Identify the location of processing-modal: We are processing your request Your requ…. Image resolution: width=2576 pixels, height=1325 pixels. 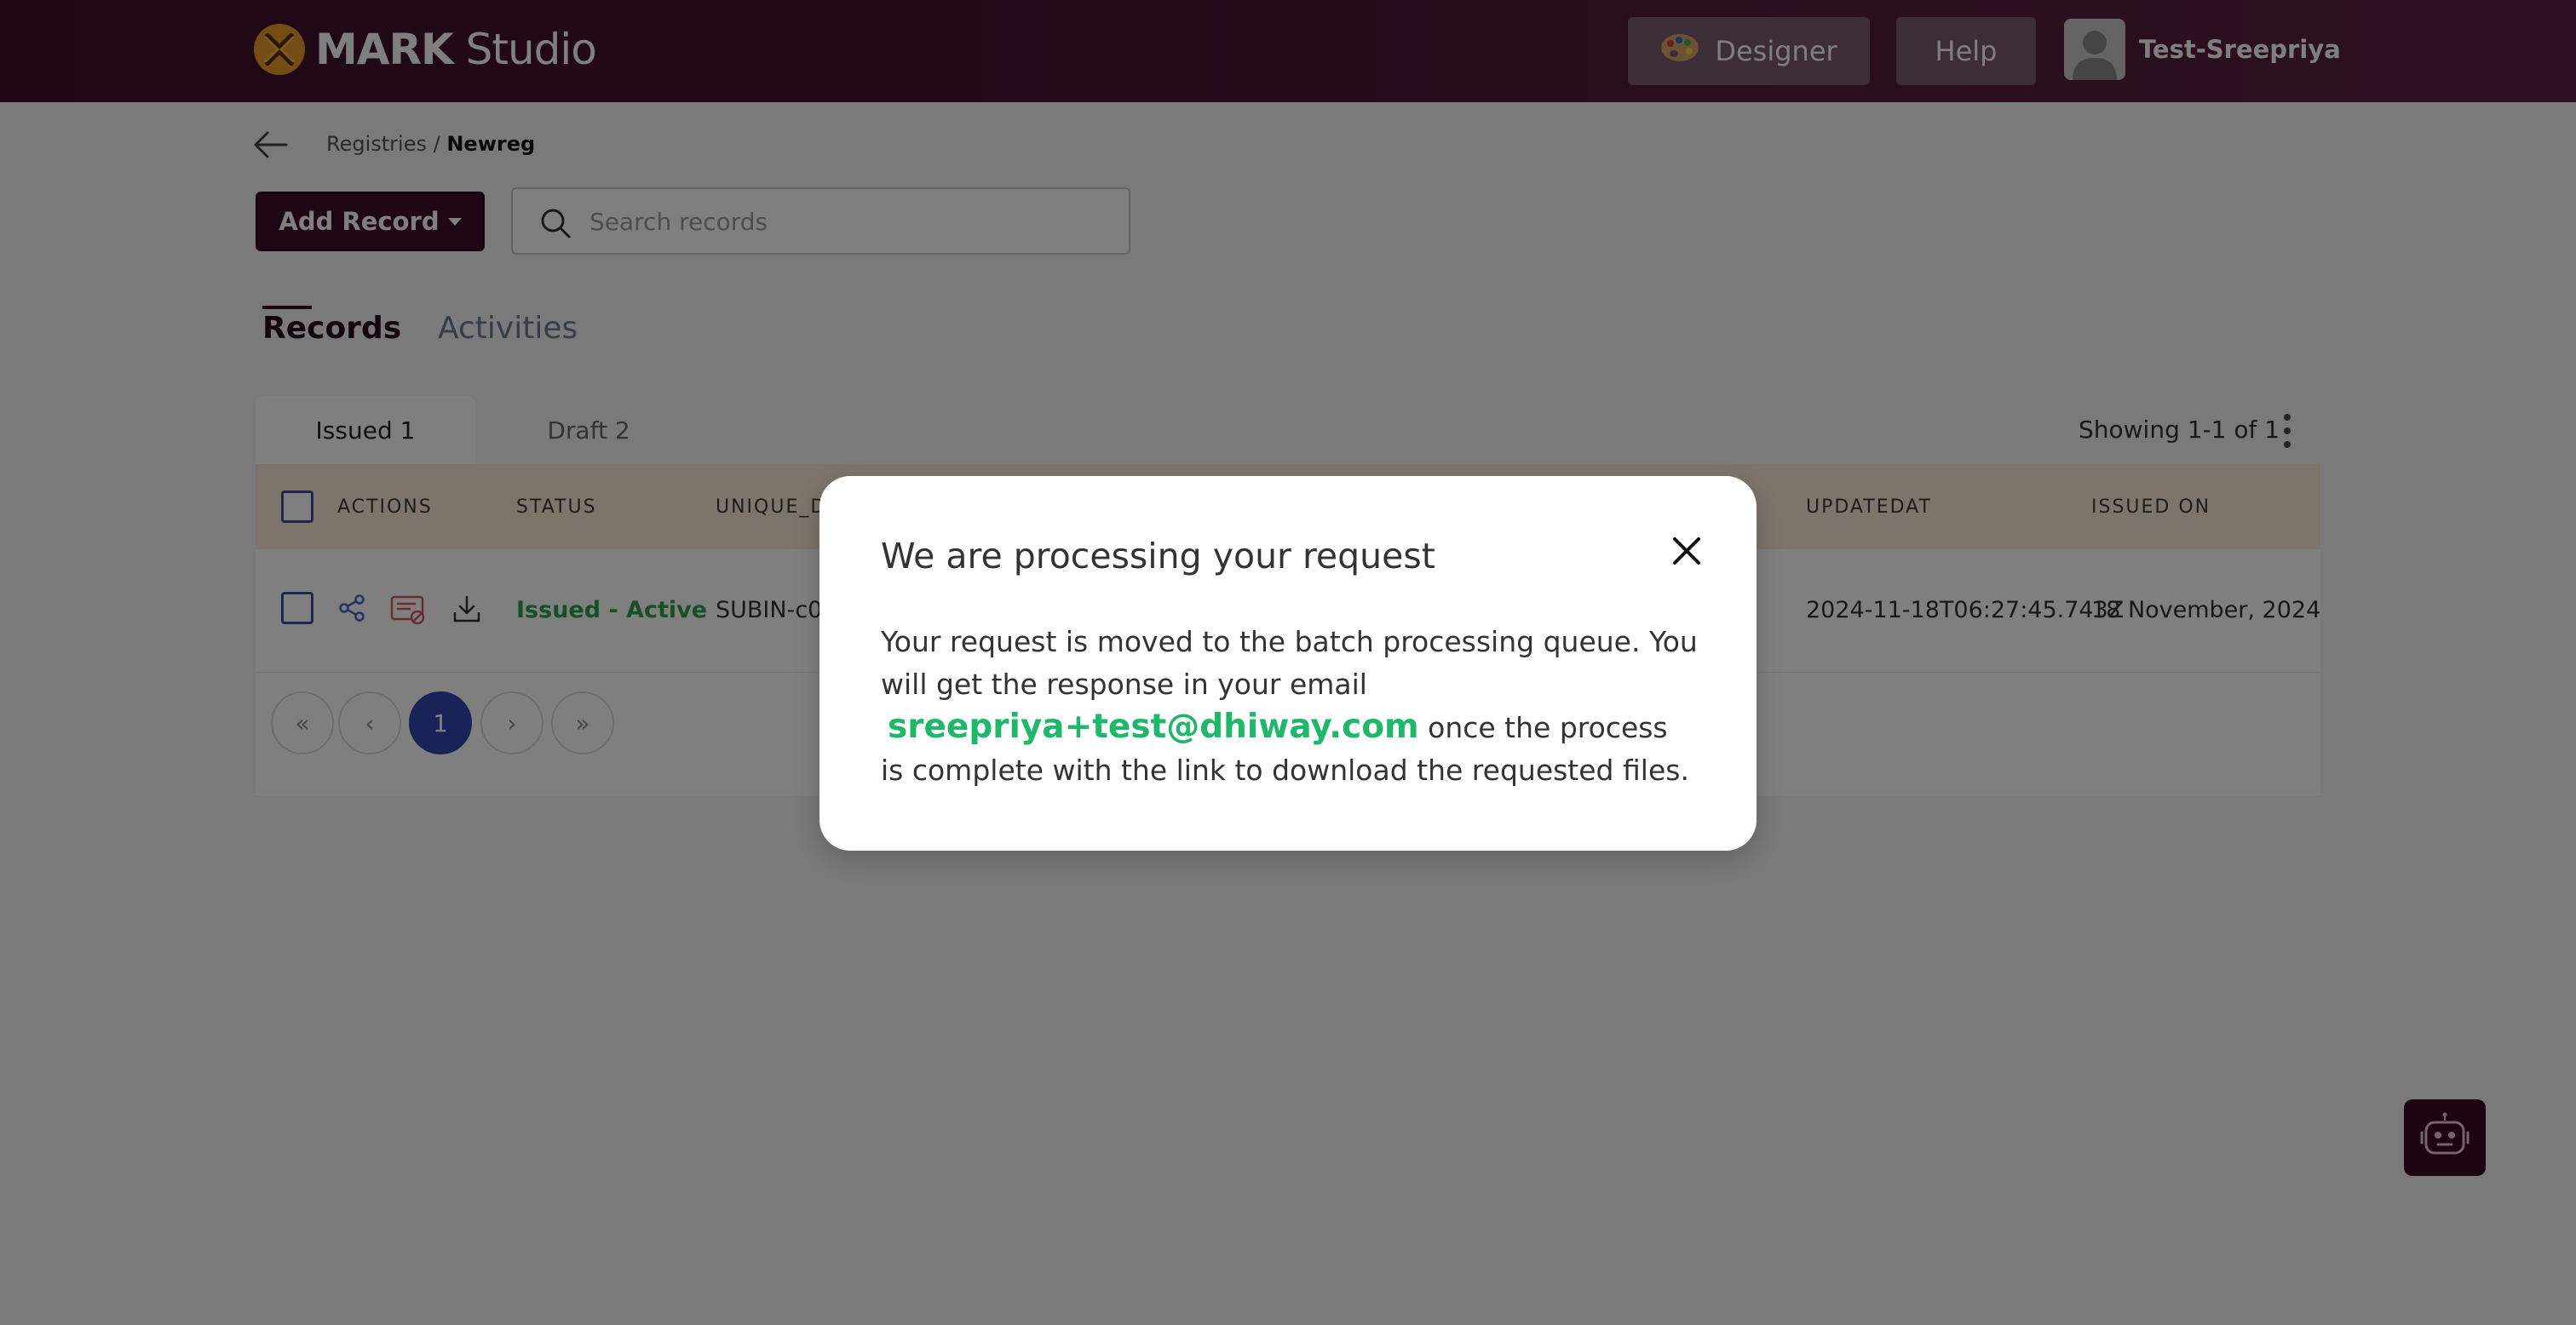
(1288, 663).